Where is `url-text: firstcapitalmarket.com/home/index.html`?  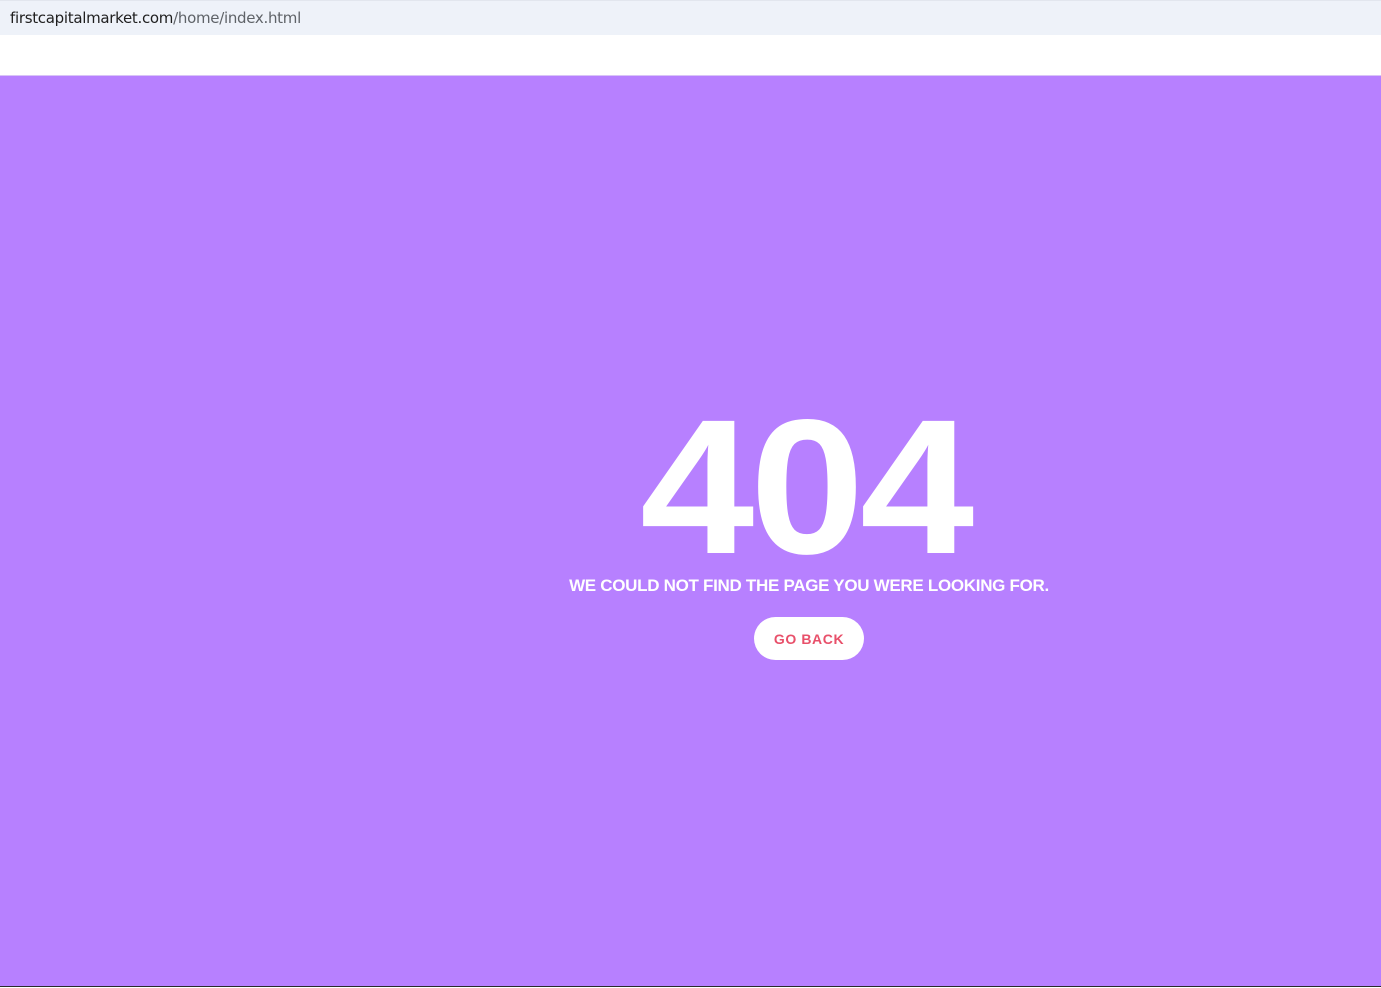
url-text: firstcapitalmarket.com/home/index.html is located at coordinates (155, 18).